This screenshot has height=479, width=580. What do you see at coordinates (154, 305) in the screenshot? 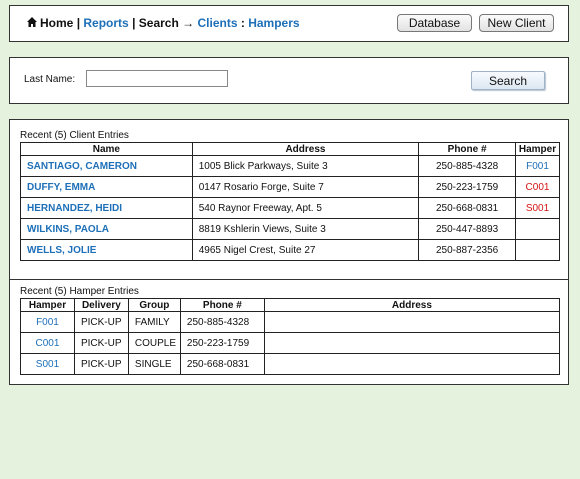
I see `column-header-group: Group` at bounding box center [154, 305].